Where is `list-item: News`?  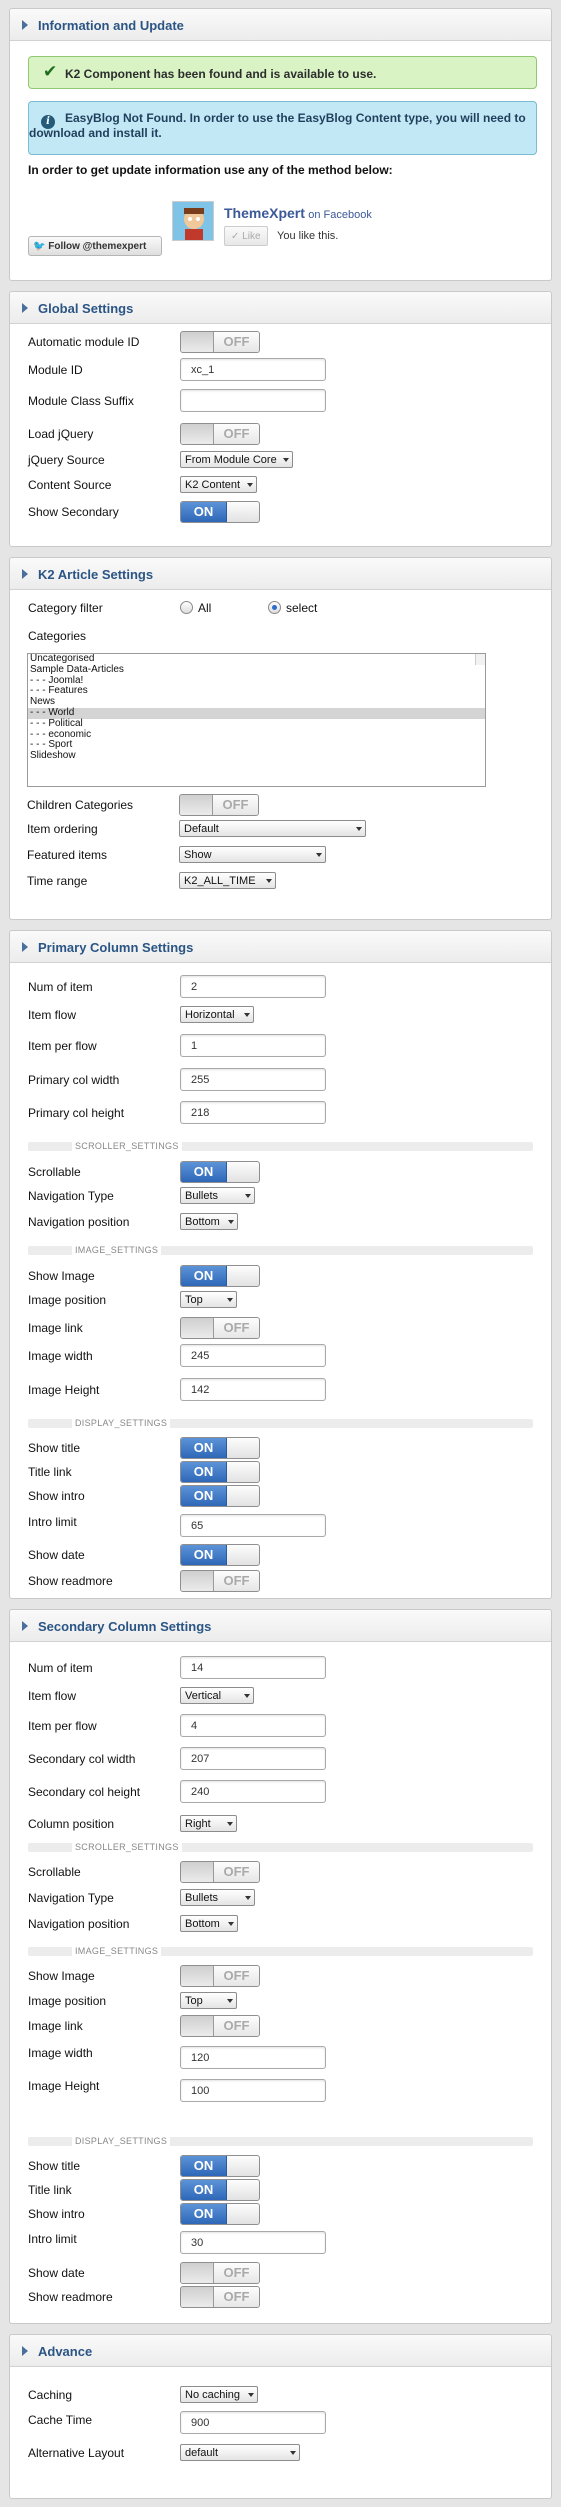
list-item: News is located at coordinates (256, 702).